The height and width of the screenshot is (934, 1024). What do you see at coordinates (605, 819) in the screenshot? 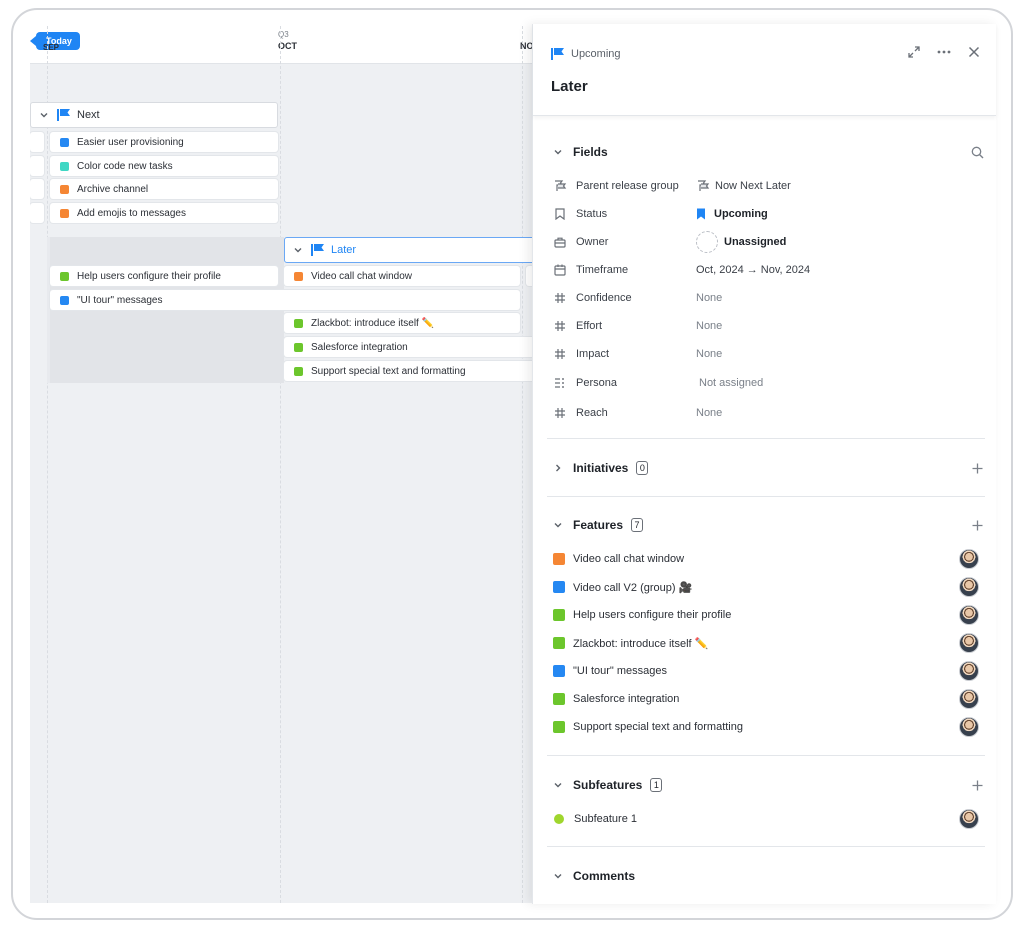
I see `subfeature-label: Subfeature 1` at bounding box center [605, 819].